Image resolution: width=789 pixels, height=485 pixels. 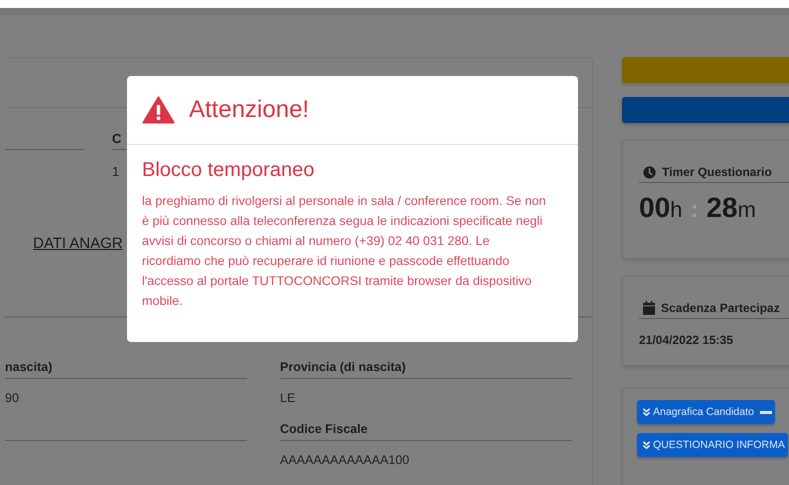 What do you see at coordinates (344, 251) in the screenshot?
I see `dialog-message: la preghiamo di rivolgersi al personale in sala / conference room. Se non è più connesso alla teleconferenza segua le indicazioni specificate negli avvisi di concorso o chiami al numero (+39) 02 40 031 280. Le ricordiamo che può recuperare id riunione e passcode effettuando l'accesso al portale TUTTOCONCORSI tramite browser da dispositivo mobile.` at bounding box center [344, 251].